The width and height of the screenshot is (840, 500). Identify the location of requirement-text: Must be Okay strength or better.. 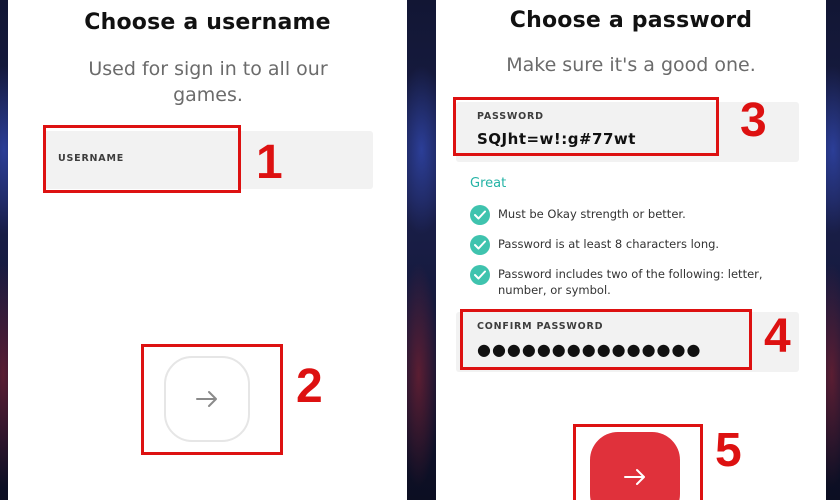
(592, 214).